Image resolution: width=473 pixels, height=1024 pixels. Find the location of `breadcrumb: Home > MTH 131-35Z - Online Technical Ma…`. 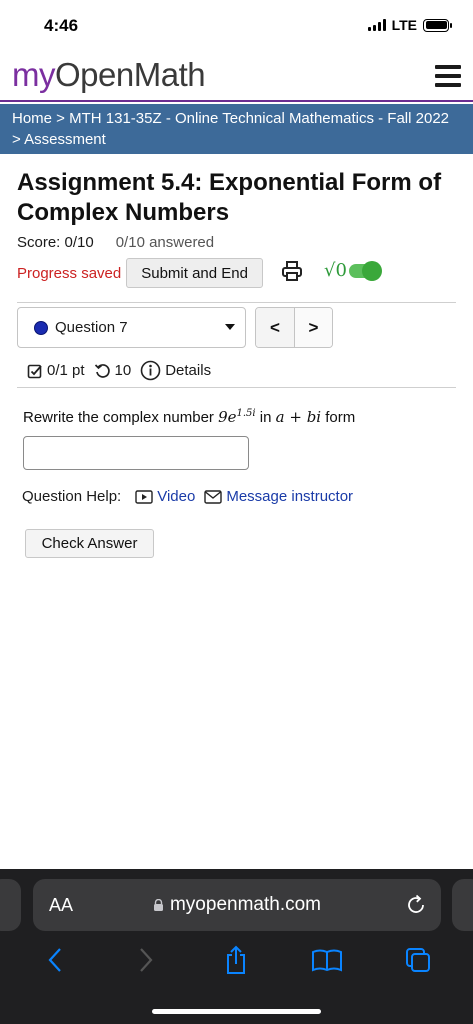

breadcrumb: Home > MTH 131-35Z - Online Technical Ma… is located at coordinates (236, 129).